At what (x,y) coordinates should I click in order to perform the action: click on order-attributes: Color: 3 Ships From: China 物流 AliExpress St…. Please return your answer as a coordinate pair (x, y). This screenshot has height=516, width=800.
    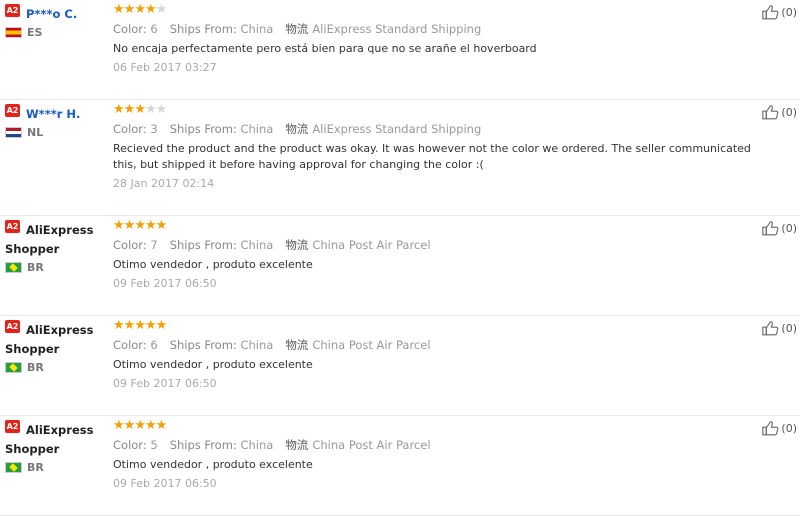
    Looking at the image, I should click on (443, 129).